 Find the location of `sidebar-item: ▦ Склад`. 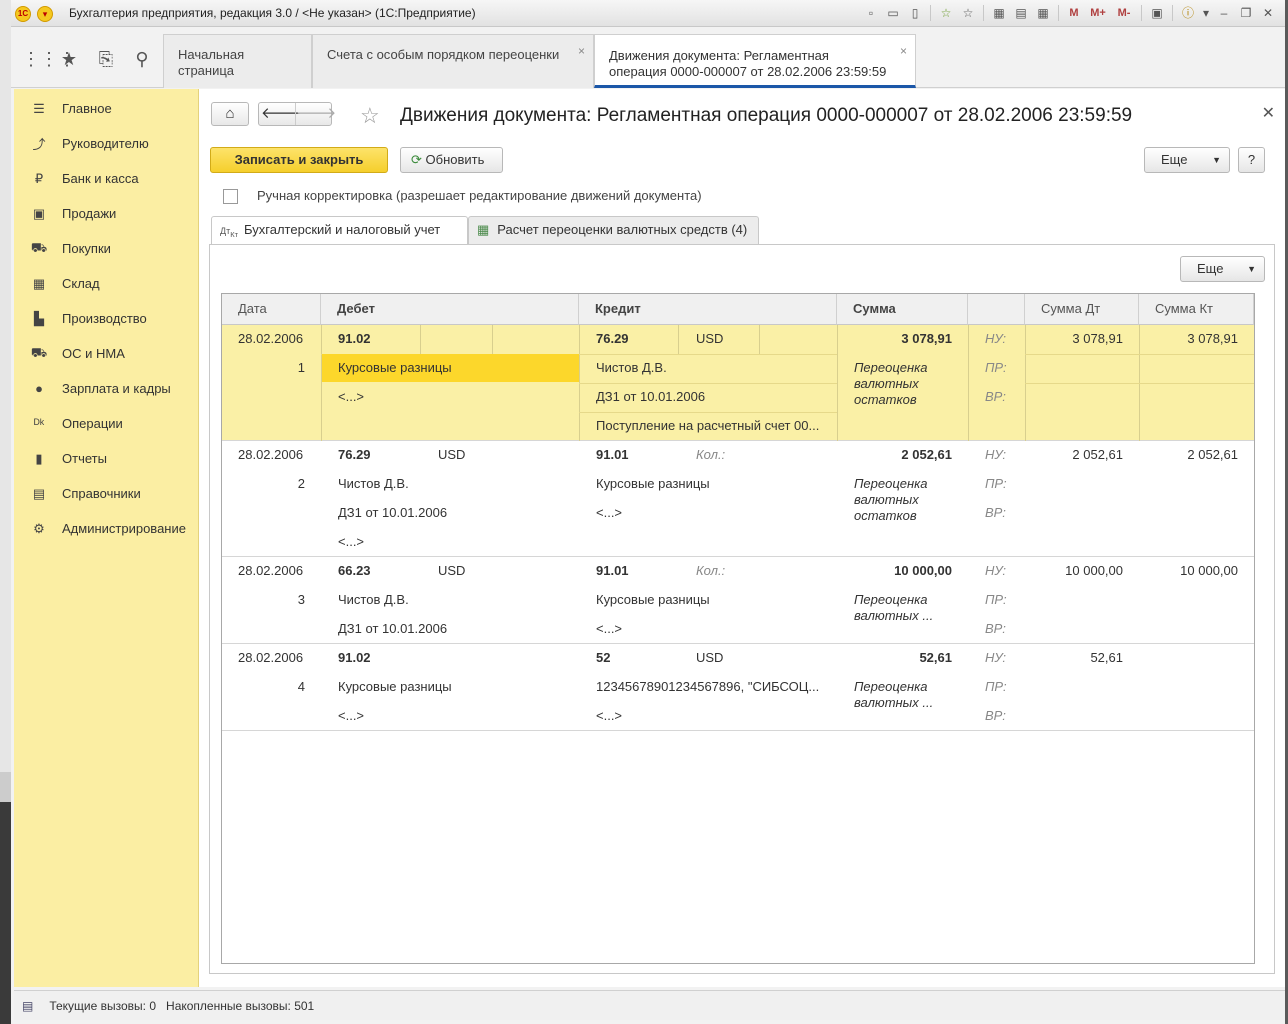

sidebar-item: ▦ Склад is located at coordinates (106, 283).